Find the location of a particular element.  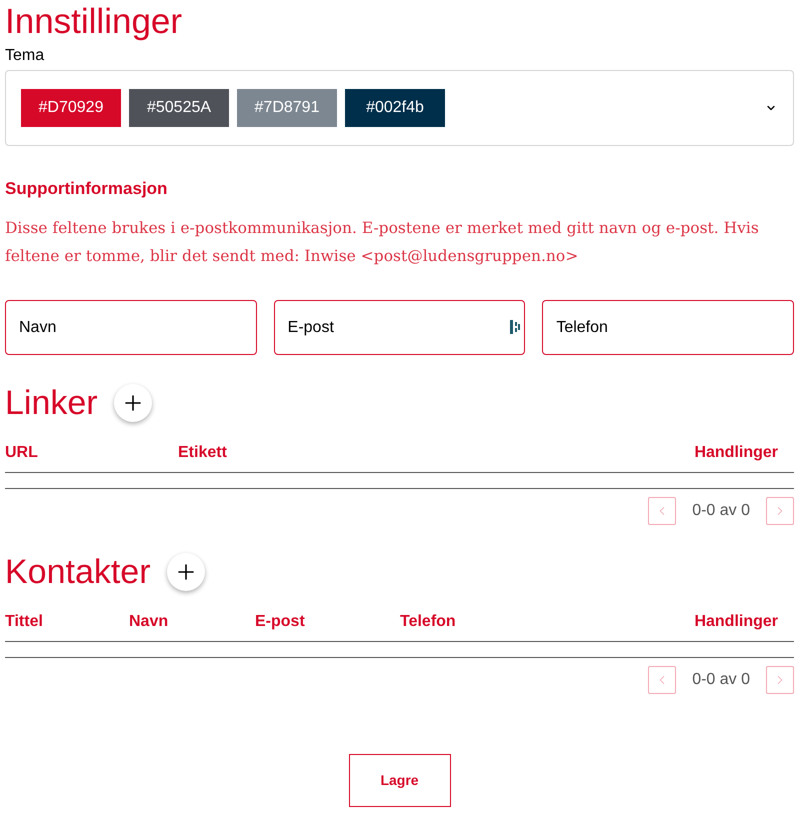

color-swatch: #7D8791 is located at coordinates (287, 108).